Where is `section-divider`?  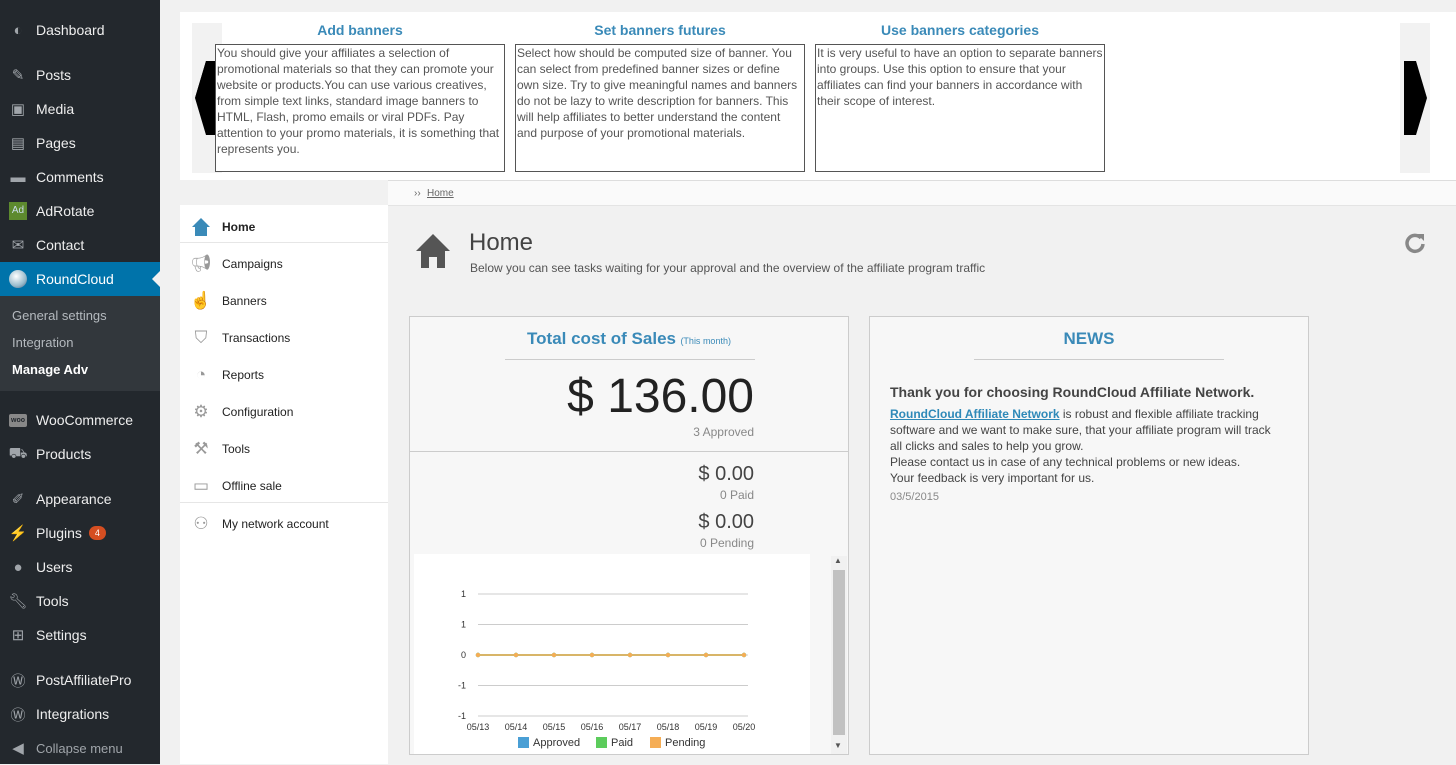
section-divider is located at coordinates (629, 451).